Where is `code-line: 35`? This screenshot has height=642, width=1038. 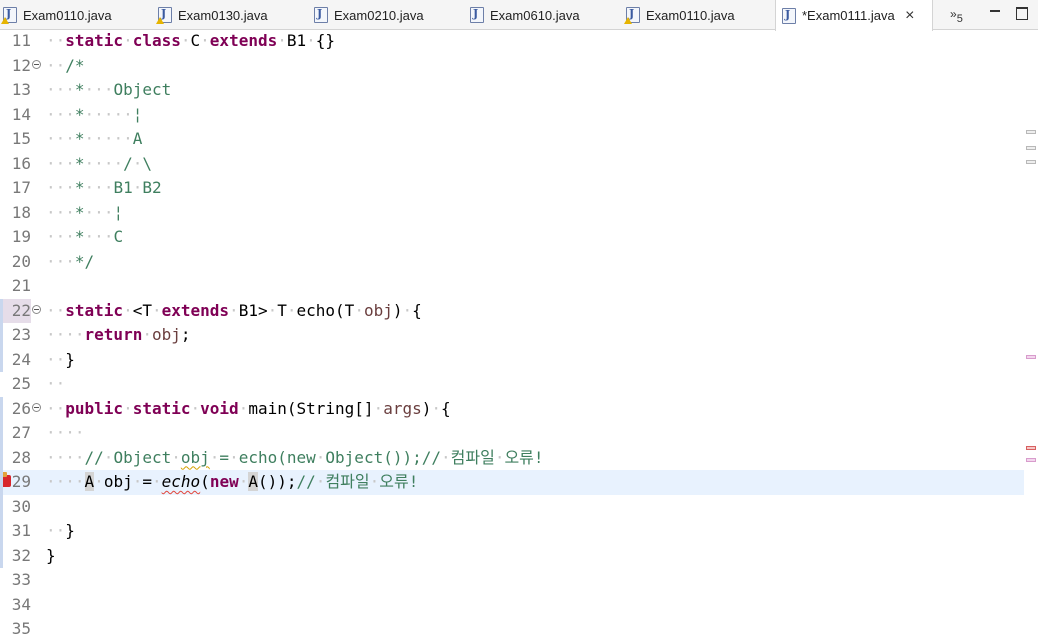
code-line: 35 is located at coordinates (512, 629).